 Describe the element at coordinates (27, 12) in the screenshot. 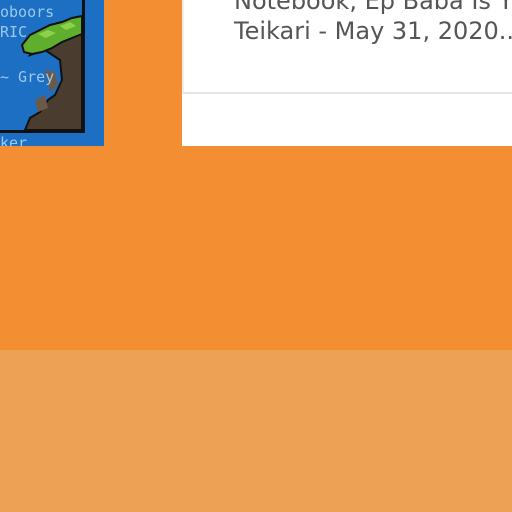

I see `thumbnail-text: oboors` at that location.